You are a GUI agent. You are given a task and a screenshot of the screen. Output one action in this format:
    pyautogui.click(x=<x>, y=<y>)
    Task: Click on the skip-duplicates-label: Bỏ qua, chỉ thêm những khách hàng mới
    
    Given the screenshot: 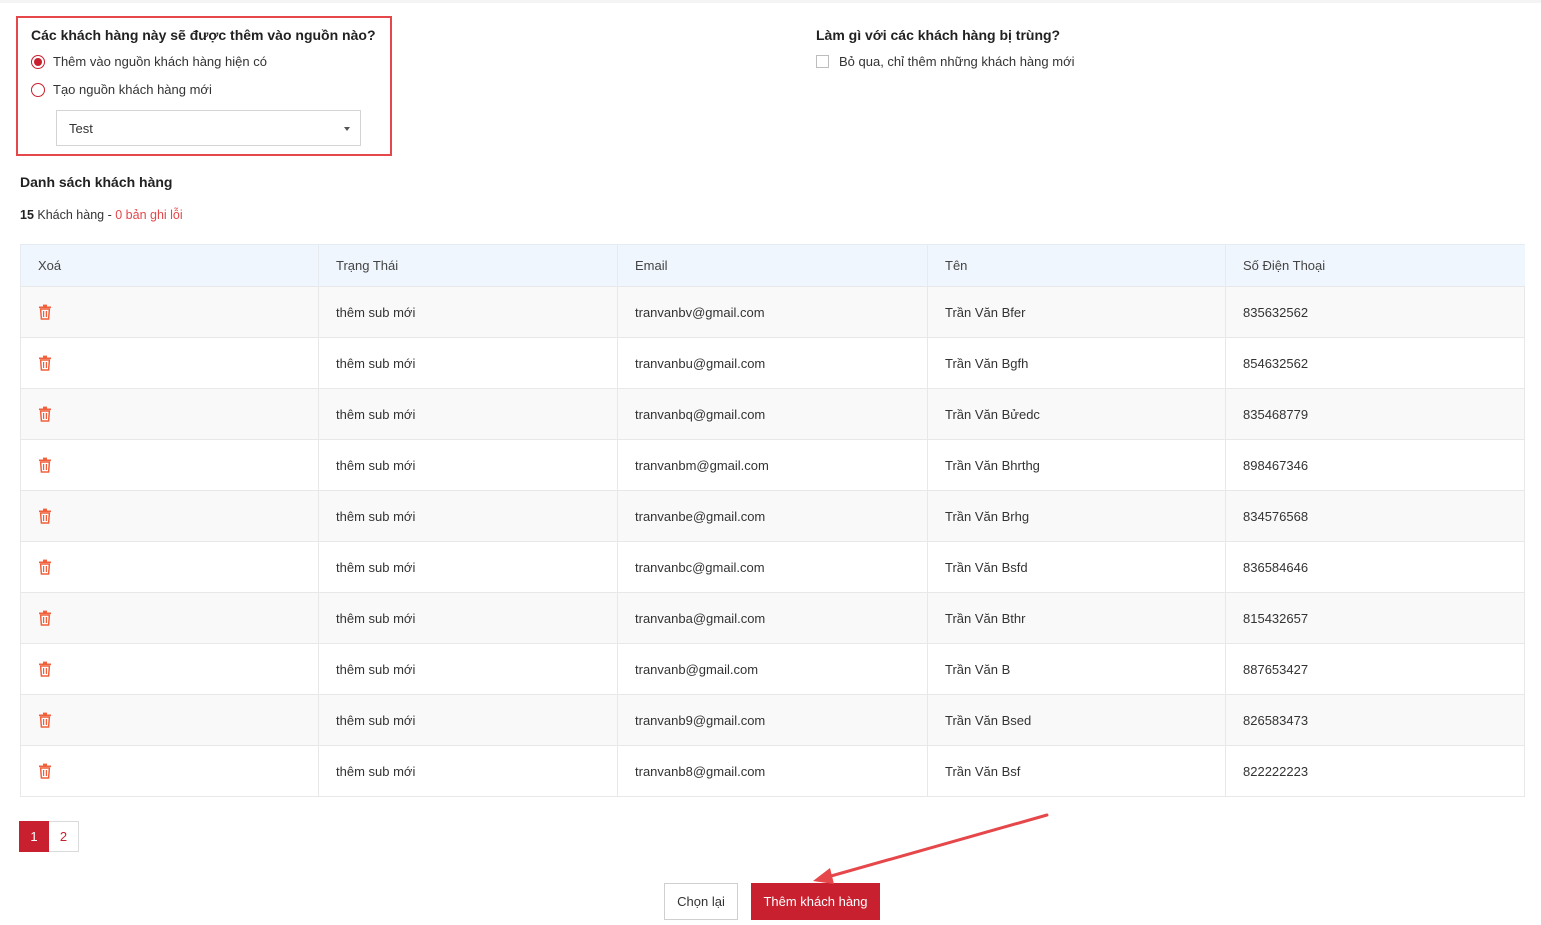 What is the action you would take?
    pyautogui.click(x=957, y=61)
    